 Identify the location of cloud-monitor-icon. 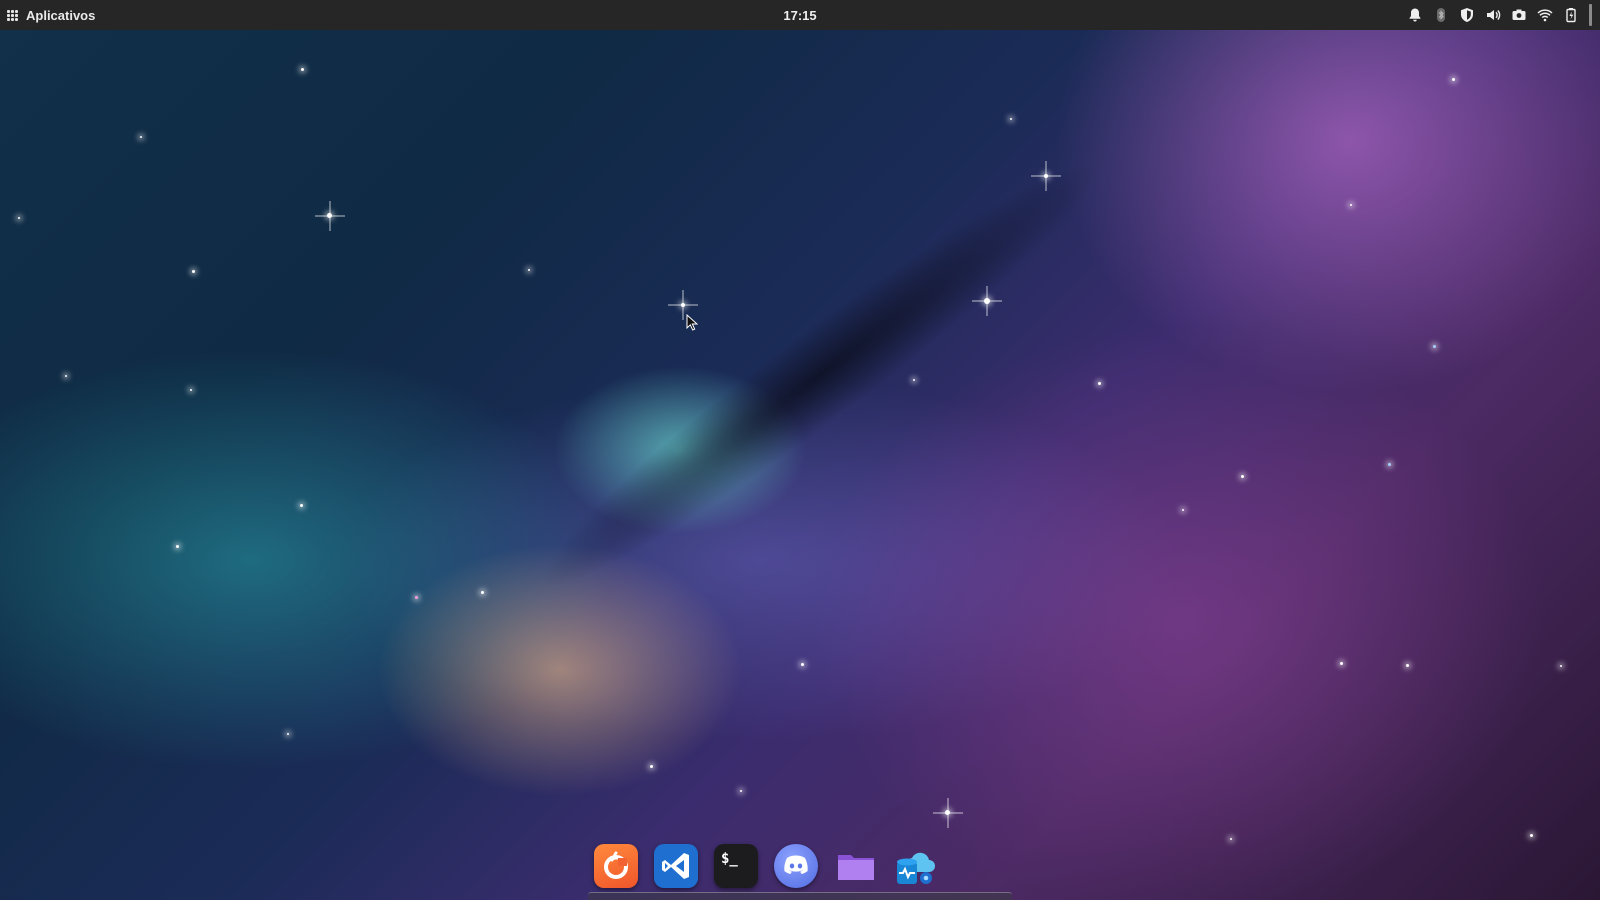
(916, 868).